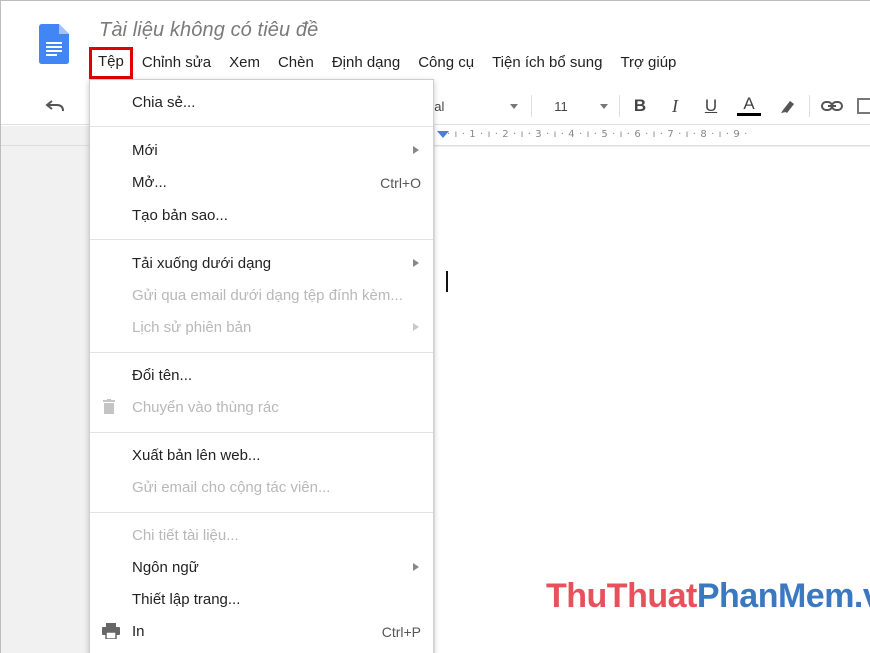 Image resolution: width=870 pixels, height=653 pixels. What do you see at coordinates (111, 633) in the screenshot?
I see `printer-icon` at bounding box center [111, 633].